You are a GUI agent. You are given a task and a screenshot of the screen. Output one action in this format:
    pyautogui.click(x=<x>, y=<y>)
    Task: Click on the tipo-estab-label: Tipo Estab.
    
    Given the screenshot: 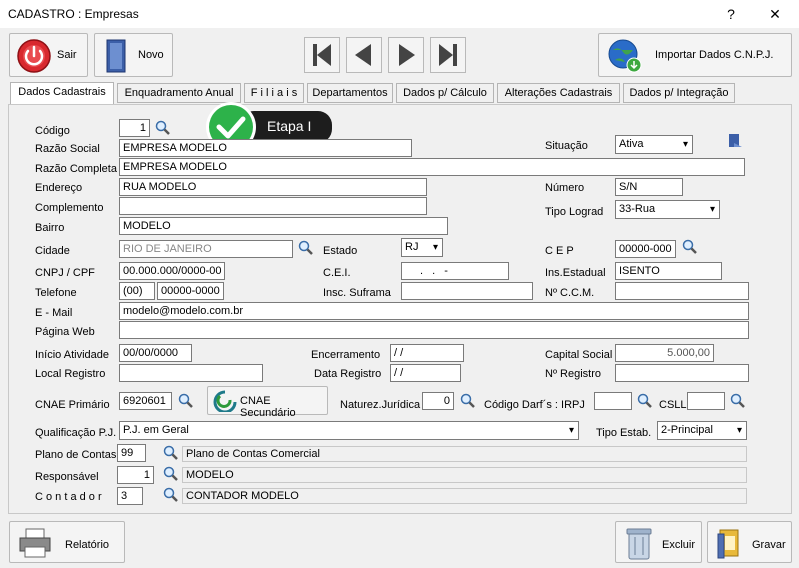 What is the action you would take?
    pyautogui.click(x=624, y=433)
    